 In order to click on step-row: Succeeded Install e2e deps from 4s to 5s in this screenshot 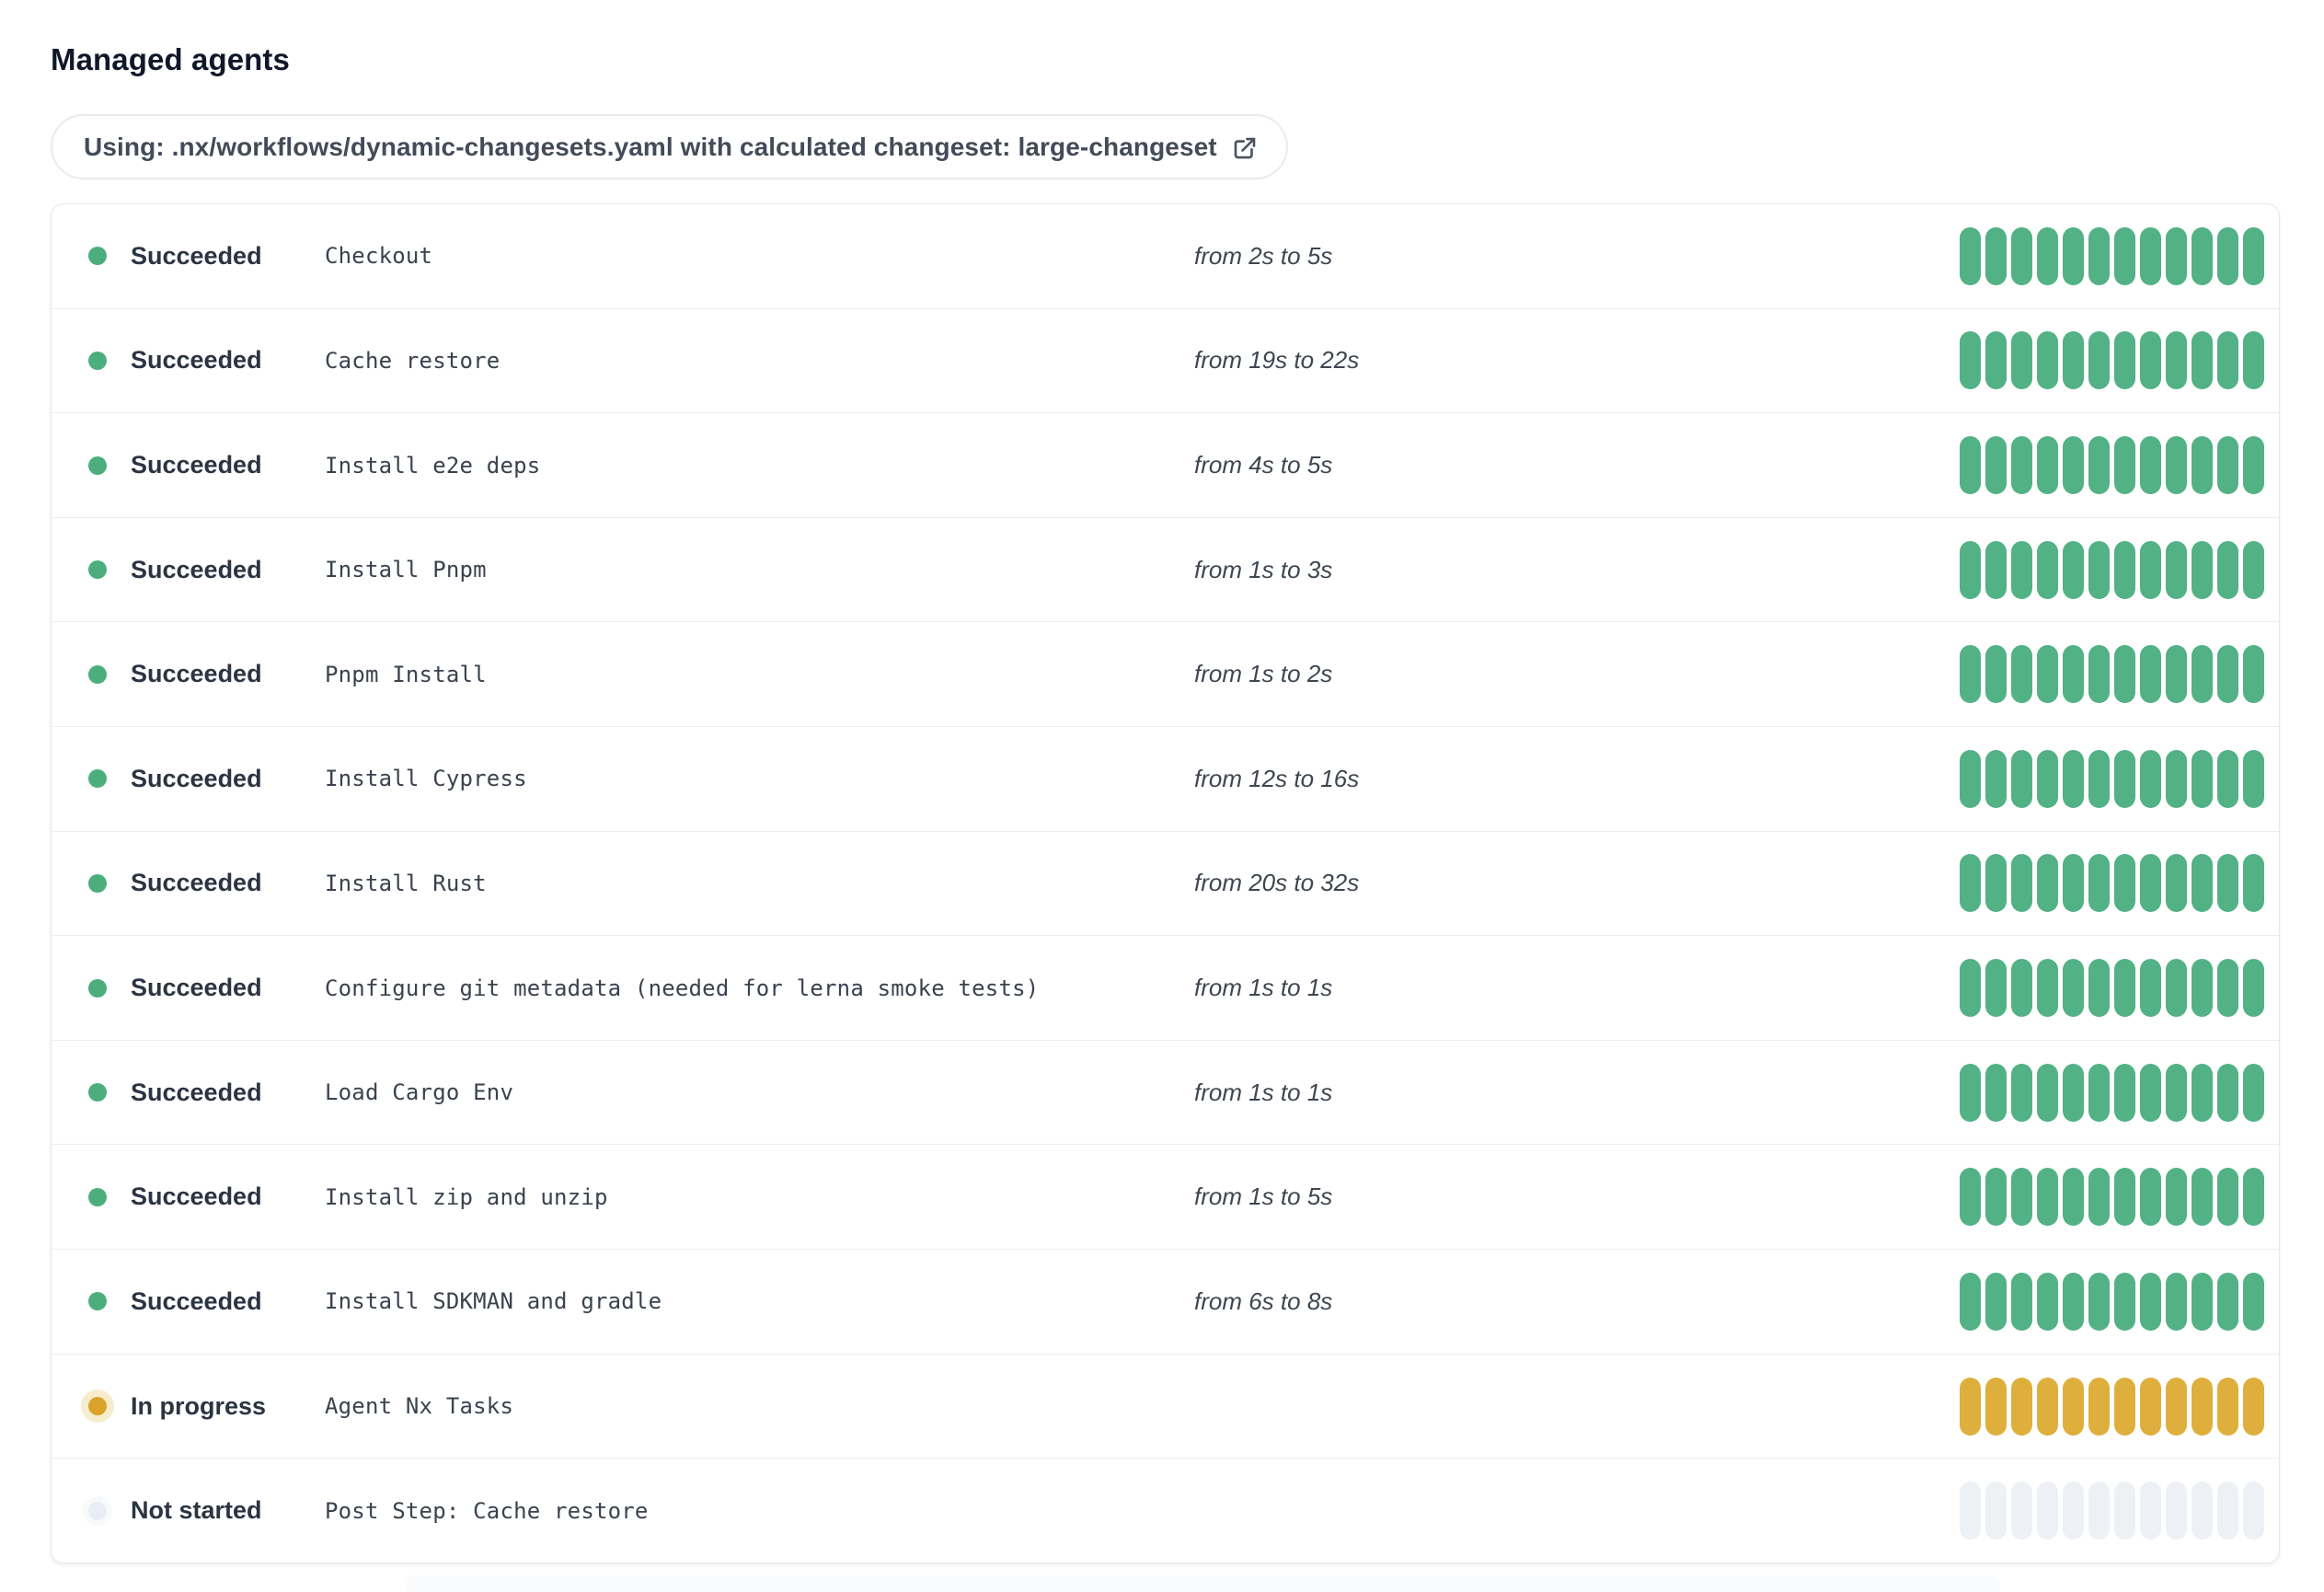, I will do `click(1165, 464)`.